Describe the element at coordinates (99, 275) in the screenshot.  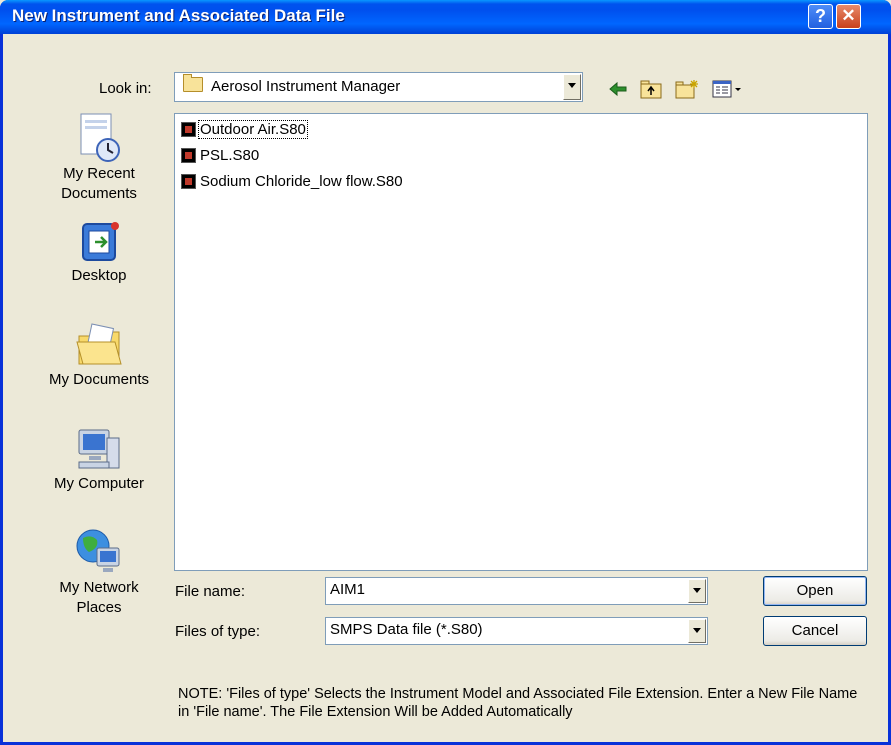
I see `place-label-line1: Desktop` at that location.